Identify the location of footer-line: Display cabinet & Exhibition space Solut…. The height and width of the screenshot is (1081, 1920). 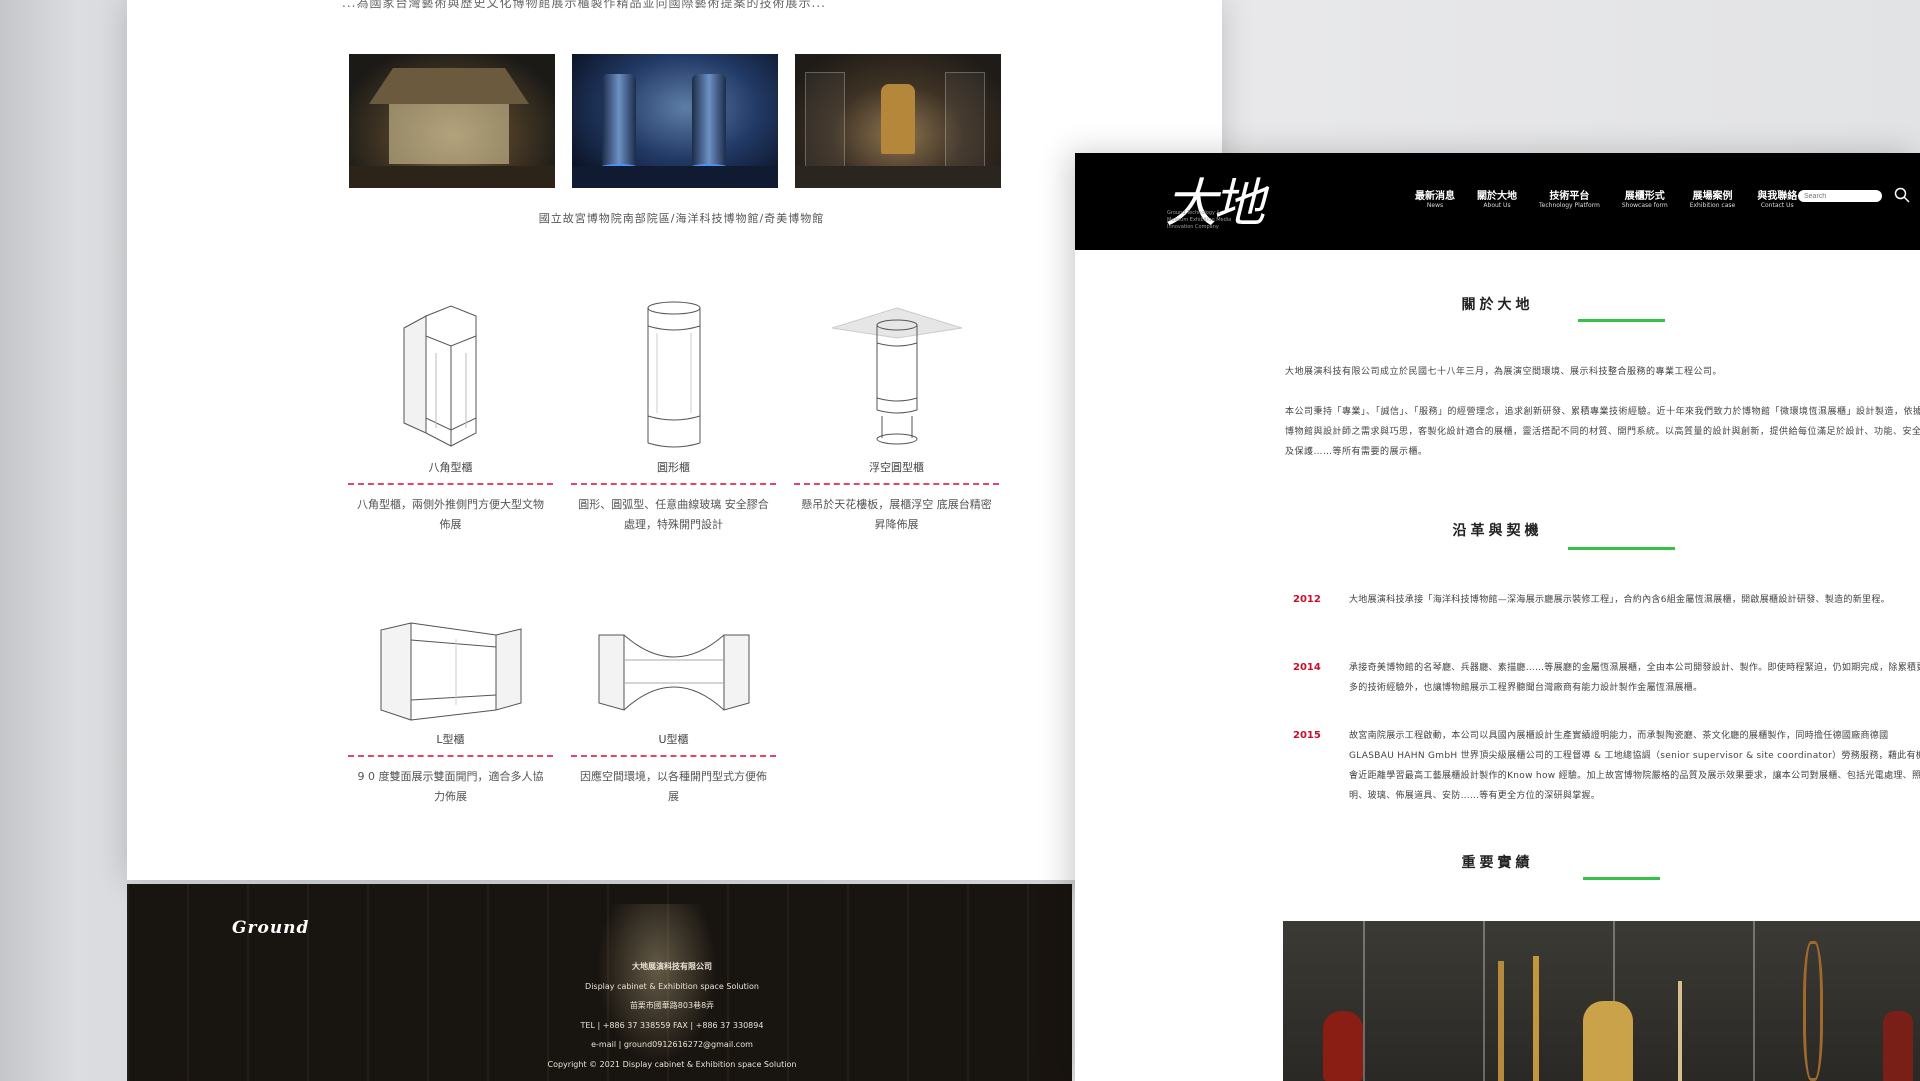
(672, 986).